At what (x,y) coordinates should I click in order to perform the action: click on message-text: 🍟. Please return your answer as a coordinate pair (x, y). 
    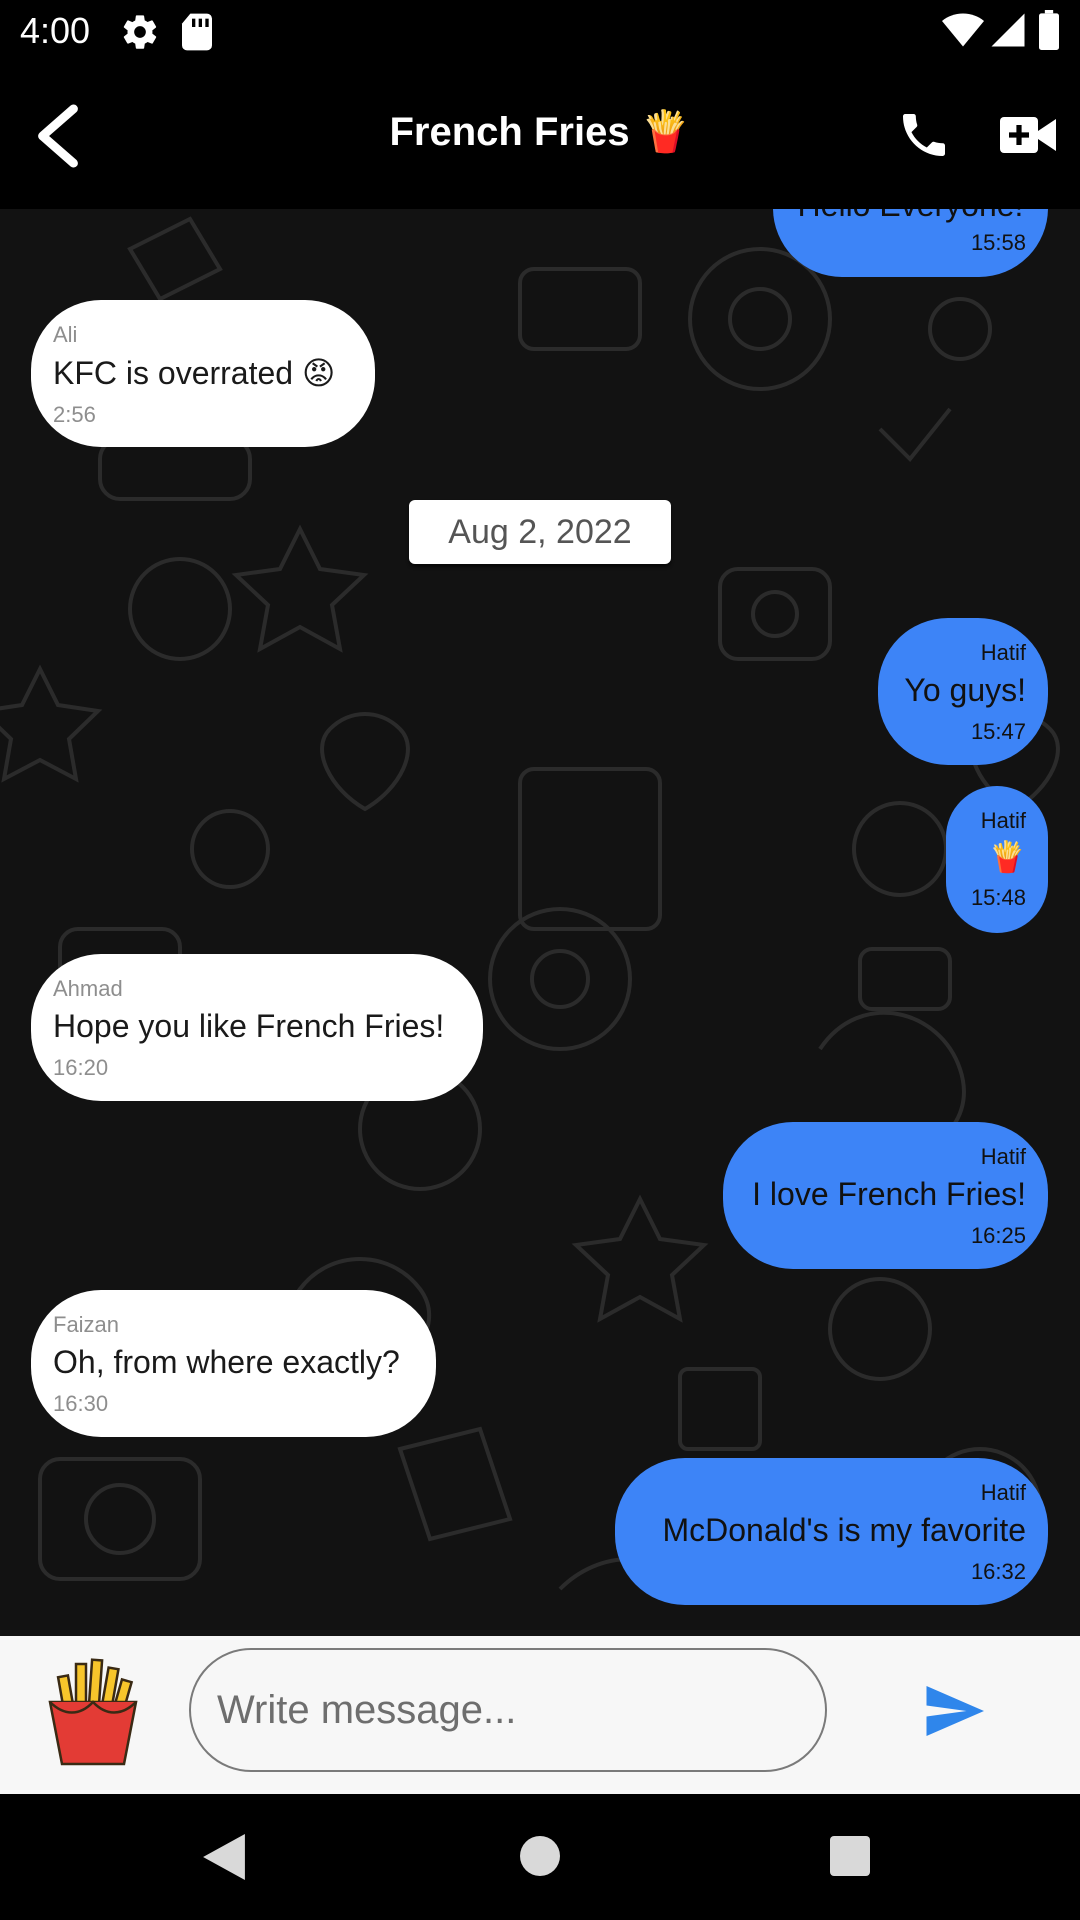
    Looking at the image, I should click on (1007, 857).